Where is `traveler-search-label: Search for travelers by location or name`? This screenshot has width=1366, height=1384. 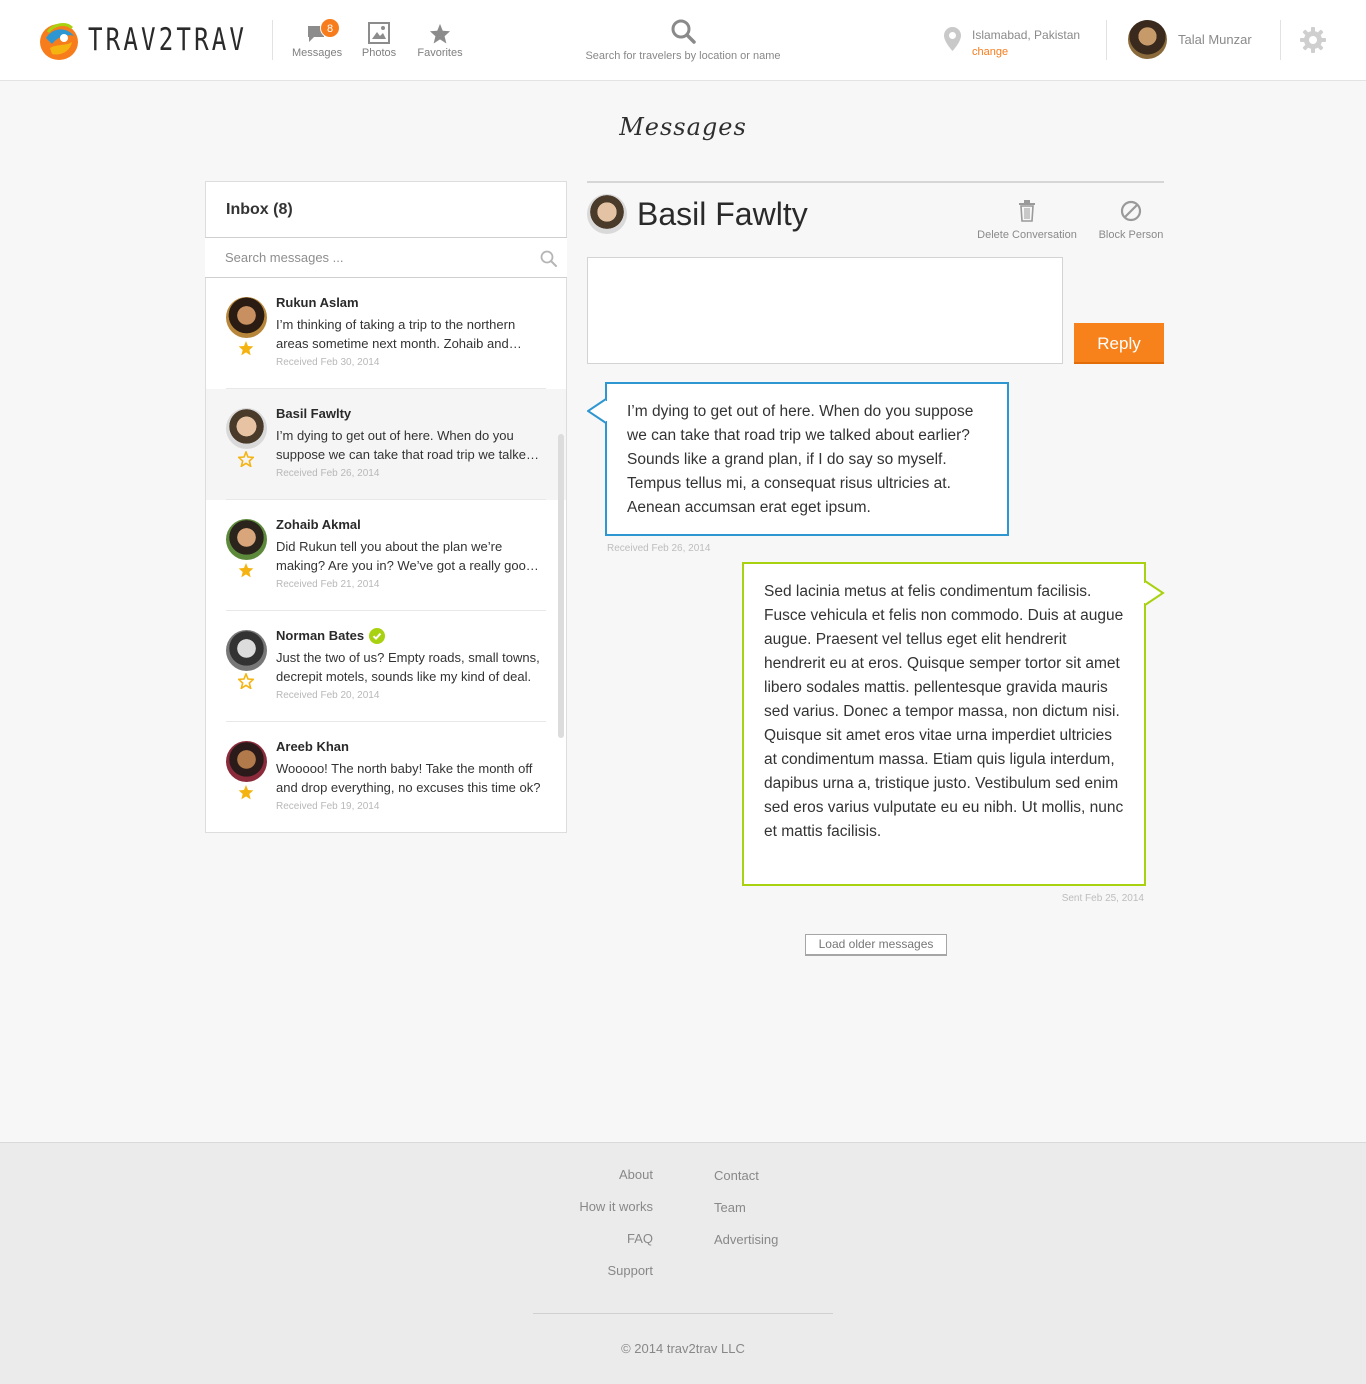
traveler-search-label: Search for travelers by location or name is located at coordinates (683, 56).